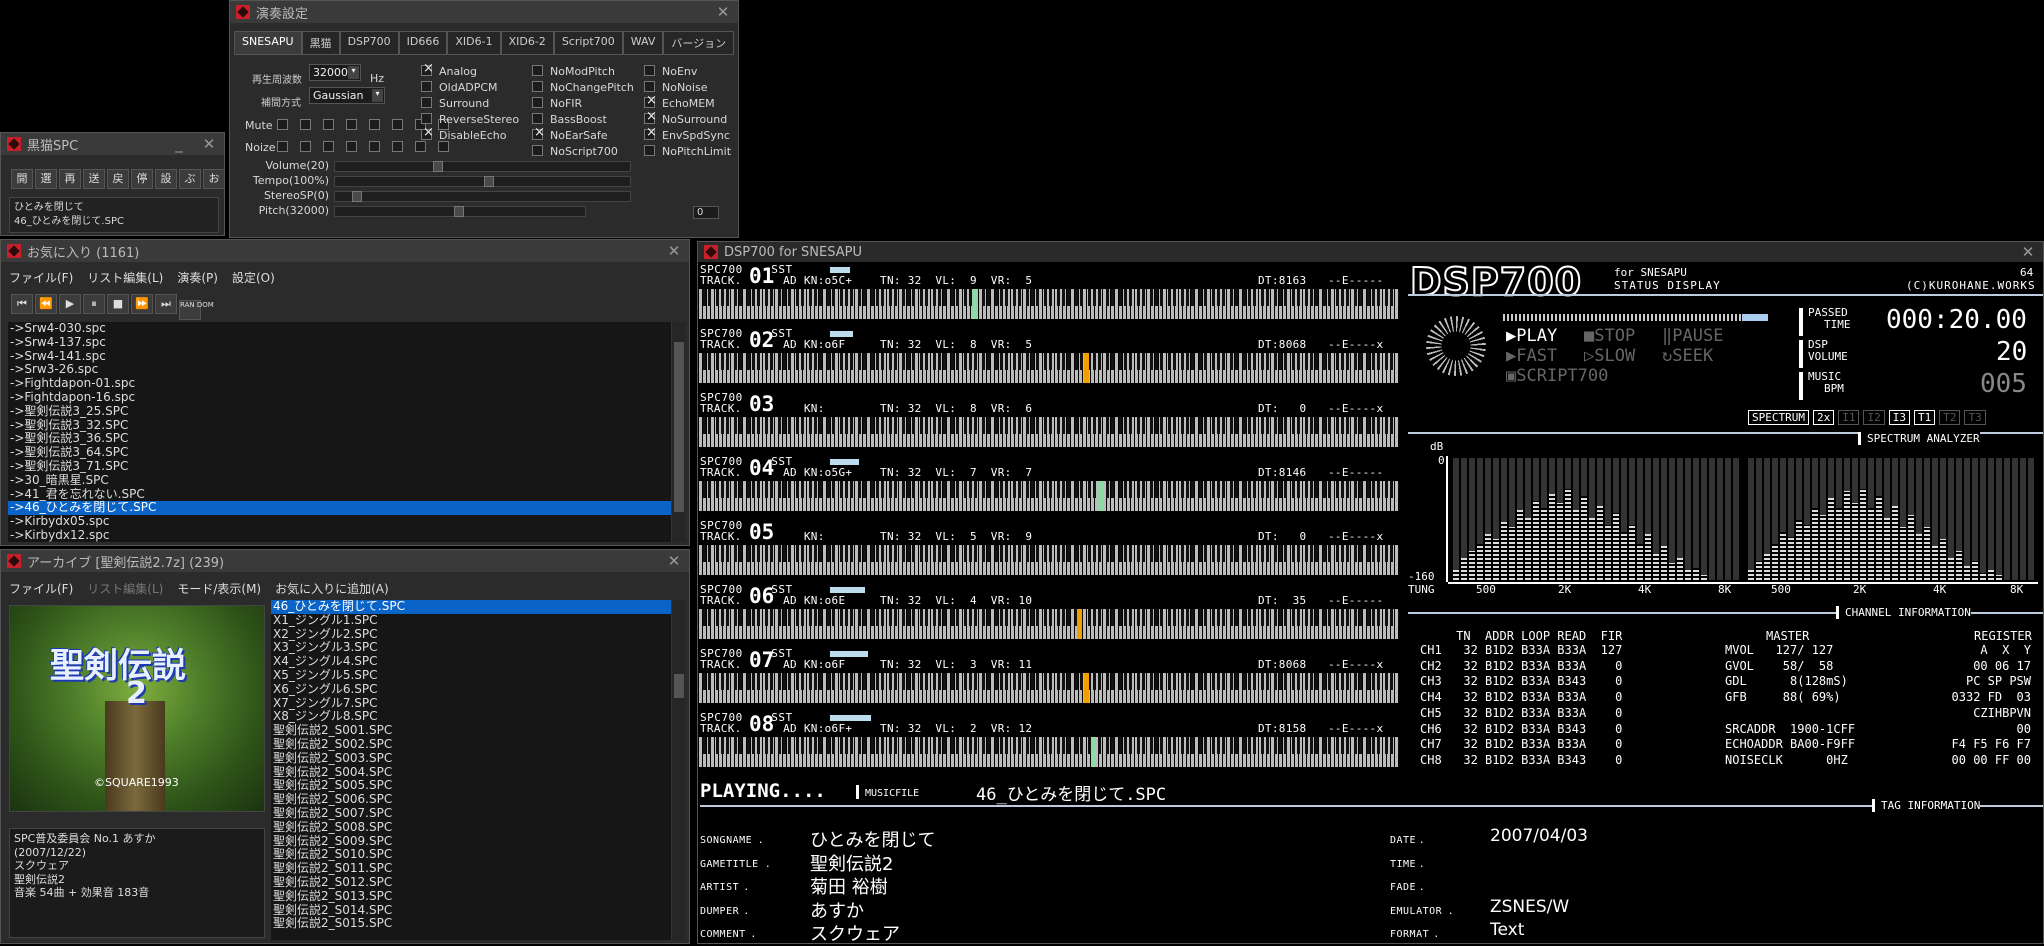 The width and height of the screenshot is (2044, 946). I want to click on option-oldadpcm: OldADPCM, so click(470, 88).